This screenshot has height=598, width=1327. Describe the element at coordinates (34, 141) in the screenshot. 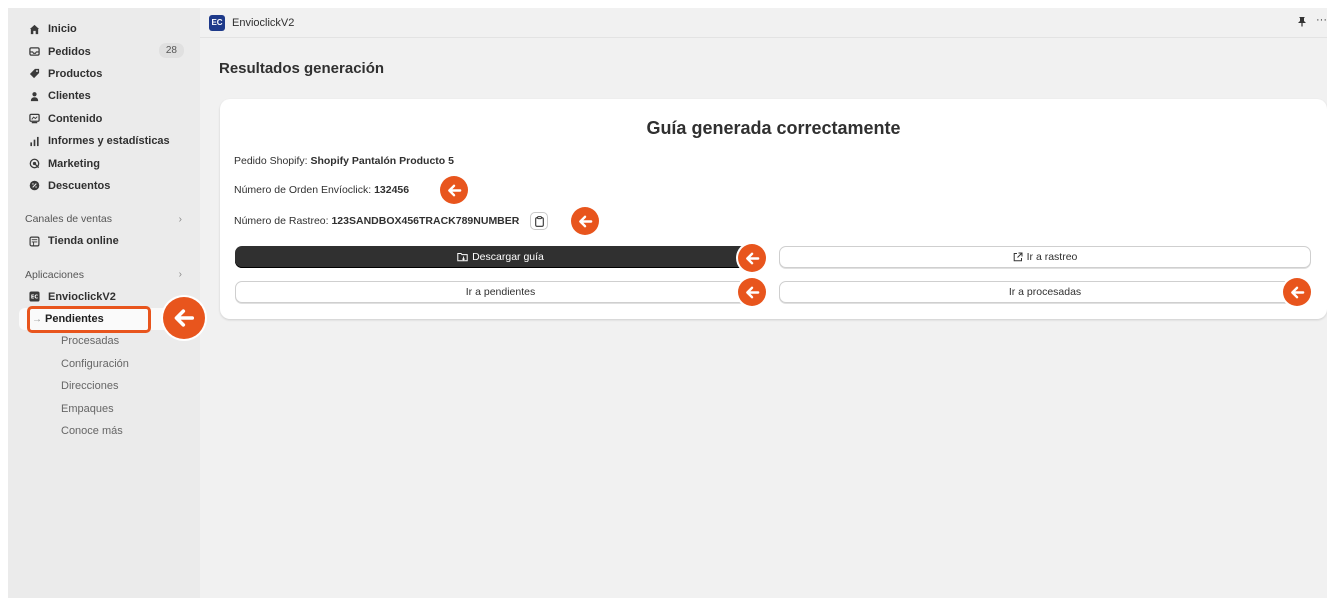

I see `bar-chart-icon` at that location.